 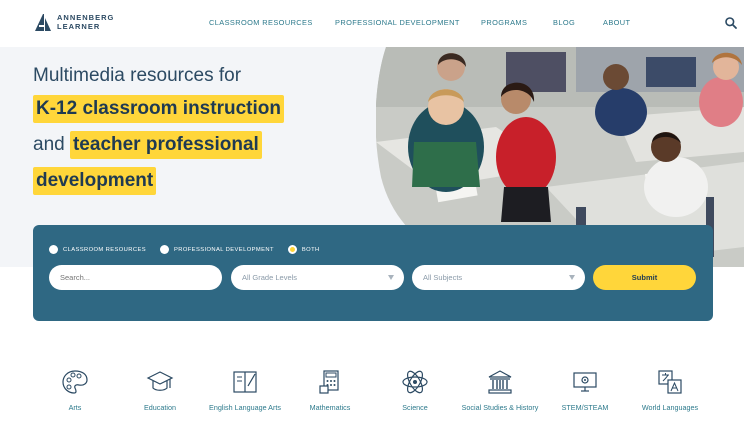 I want to click on nav-classroom-resources: CLASSROOM RESOURCES, so click(x=261, y=22).